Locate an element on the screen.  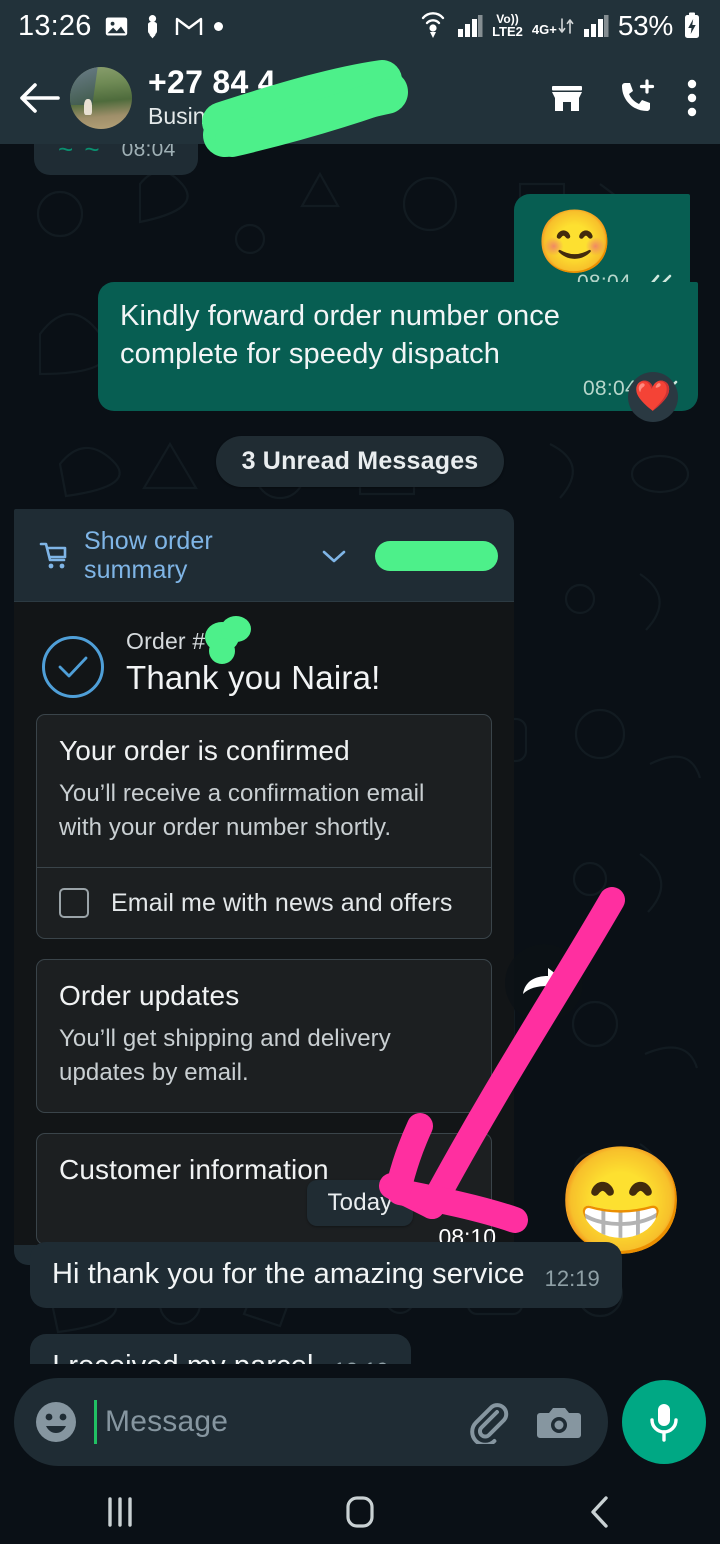
back-icon is located at coordinates (599, 1512).